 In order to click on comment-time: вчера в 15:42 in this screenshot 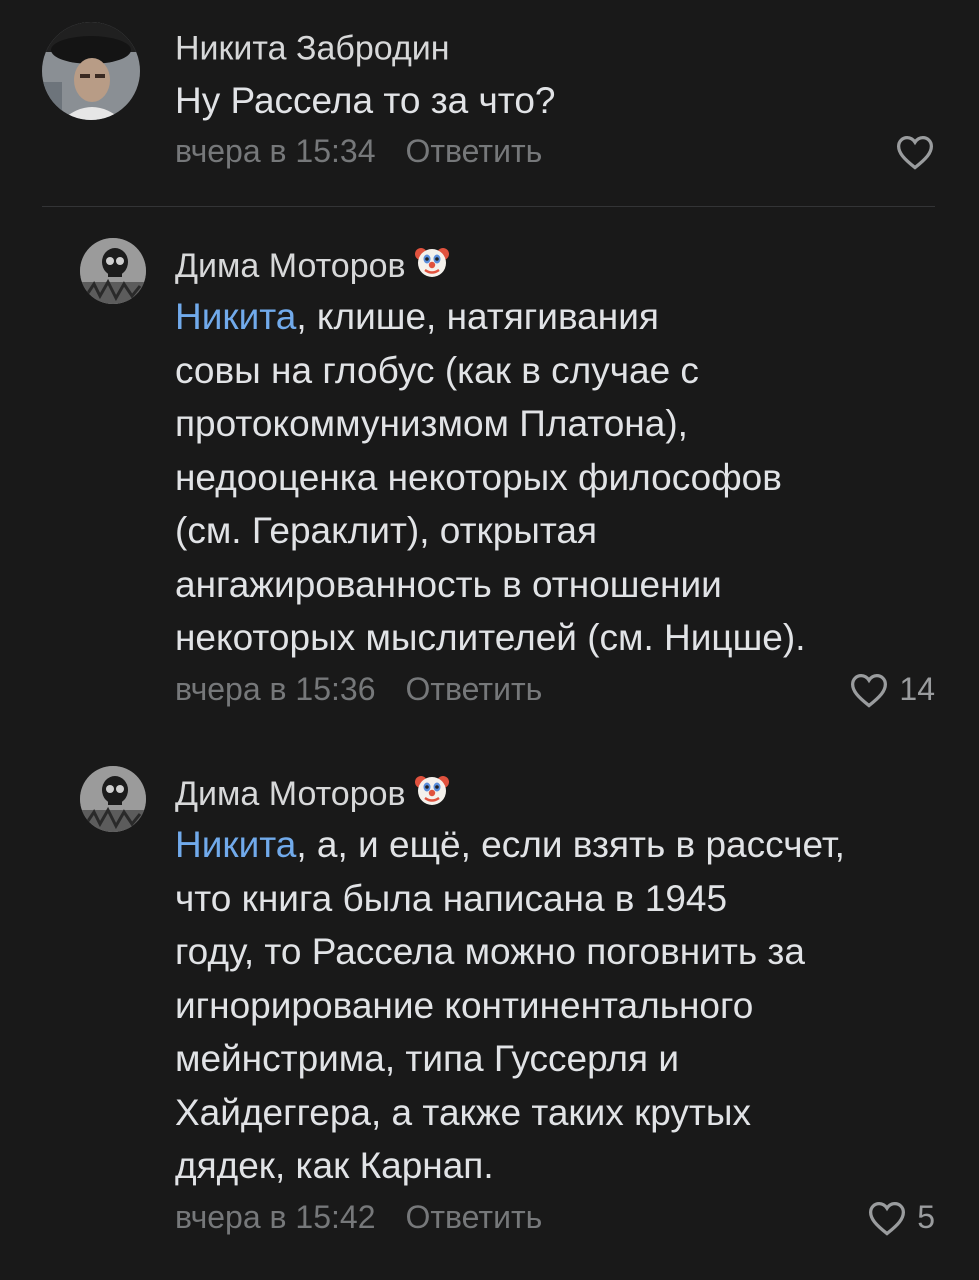, I will do `click(275, 1217)`.